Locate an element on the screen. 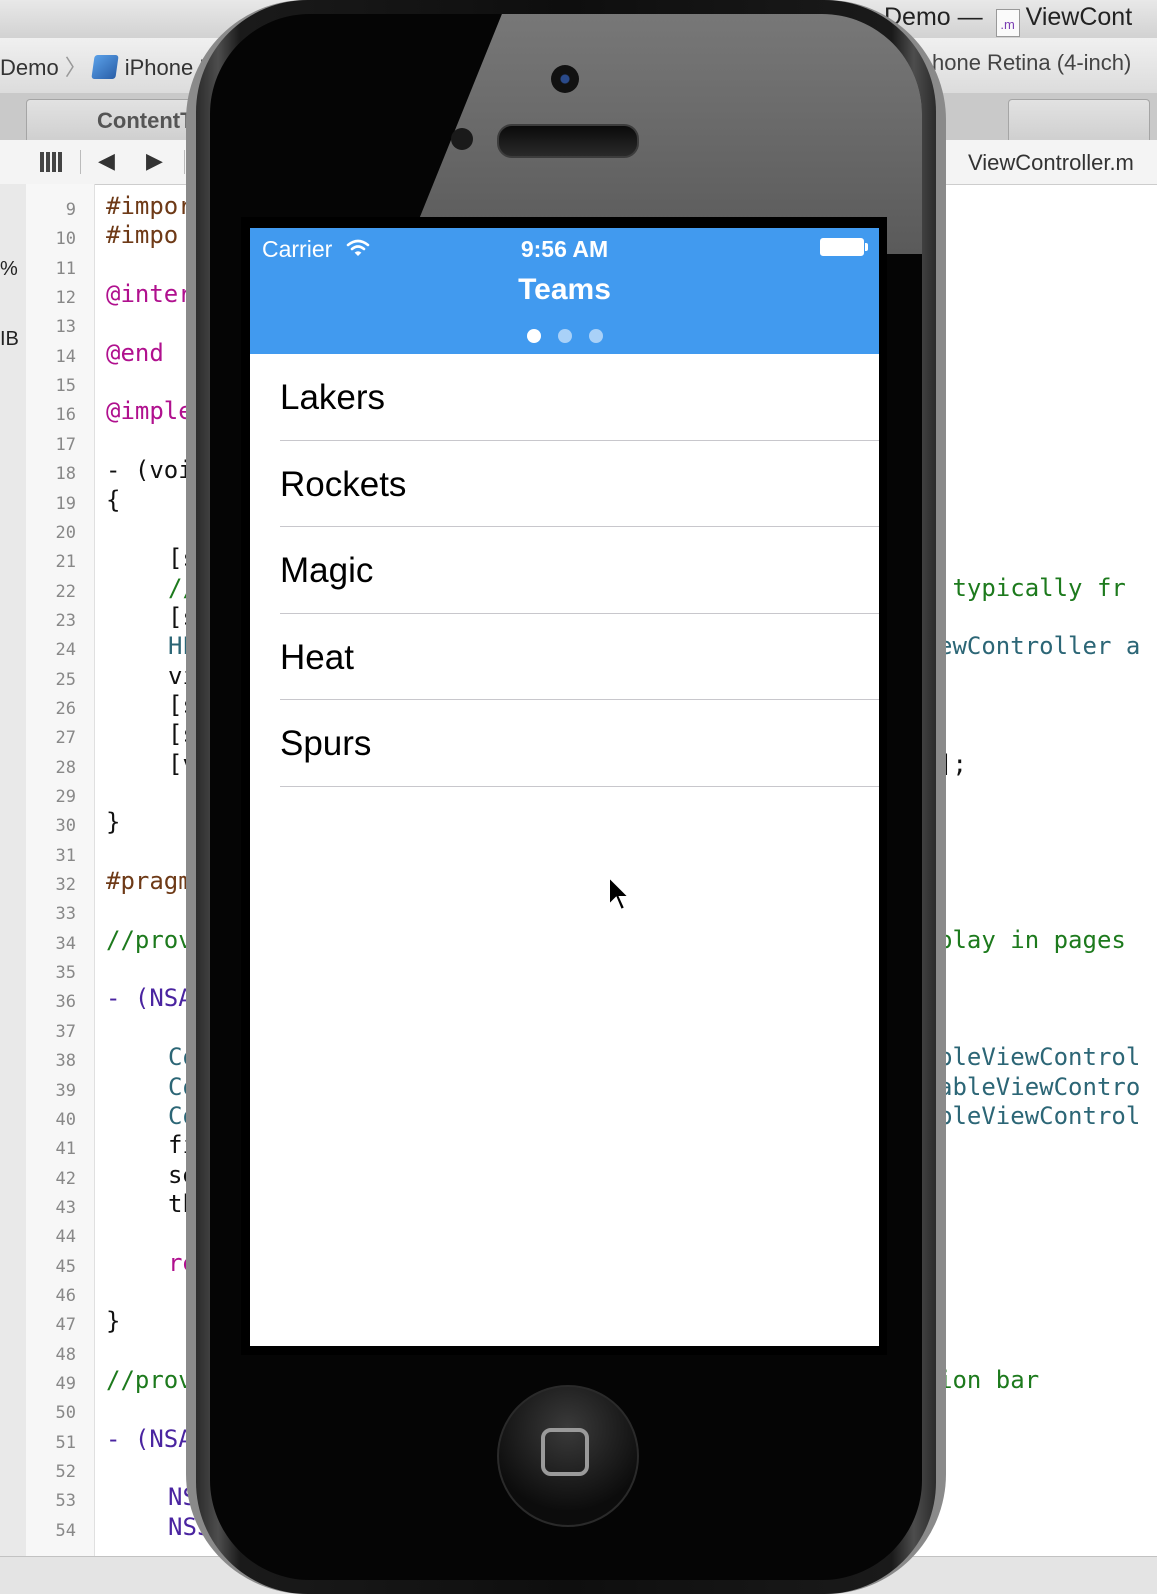 The width and height of the screenshot is (1157, 1594). table-row: Heat is located at coordinates (579, 657).